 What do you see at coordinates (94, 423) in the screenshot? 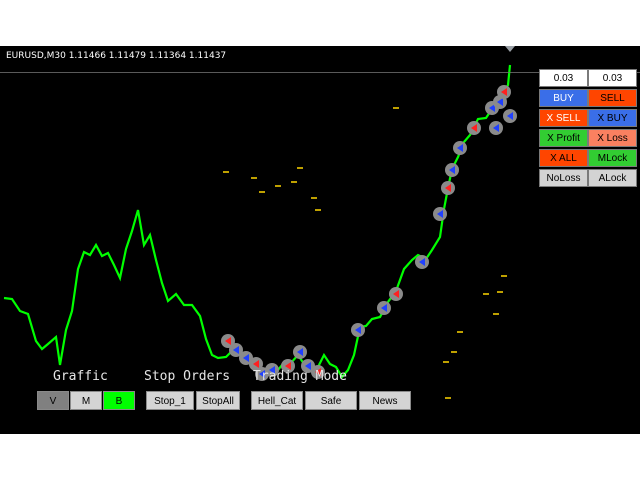
I see `x-axis-label: 4 May 13:30` at bounding box center [94, 423].